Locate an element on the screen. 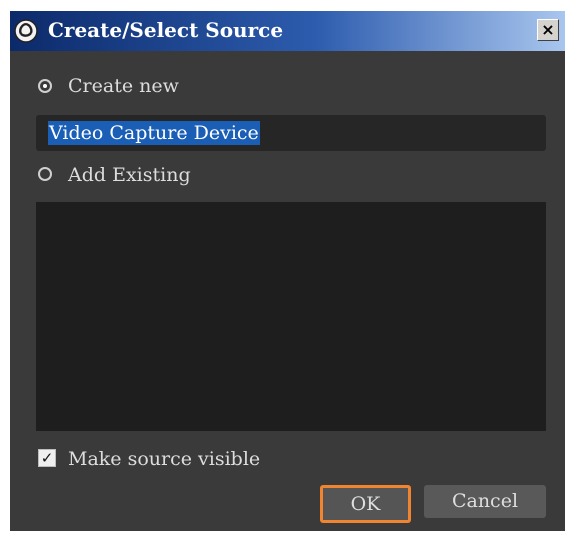 This screenshot has height=533, width=566. dialog-title: Create/Select Source is located at coordinates (166, 30).